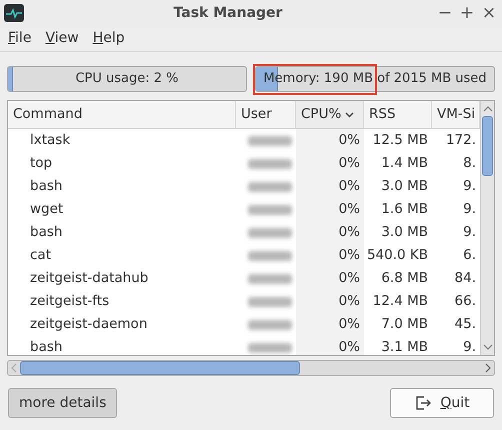 Image resolution: width=502 pixels, height=430 pixels. What do you see at coordinates (62, 38) in the screenshot?
I see `menu-item: View` at bounding box center [62, 38].